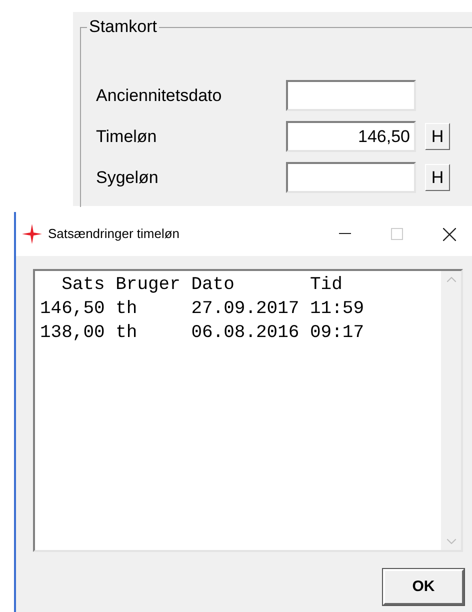 Image resolution: width=472 pixels, height=612 pixels. I want to click on minimize-icon, so click(345, 234).